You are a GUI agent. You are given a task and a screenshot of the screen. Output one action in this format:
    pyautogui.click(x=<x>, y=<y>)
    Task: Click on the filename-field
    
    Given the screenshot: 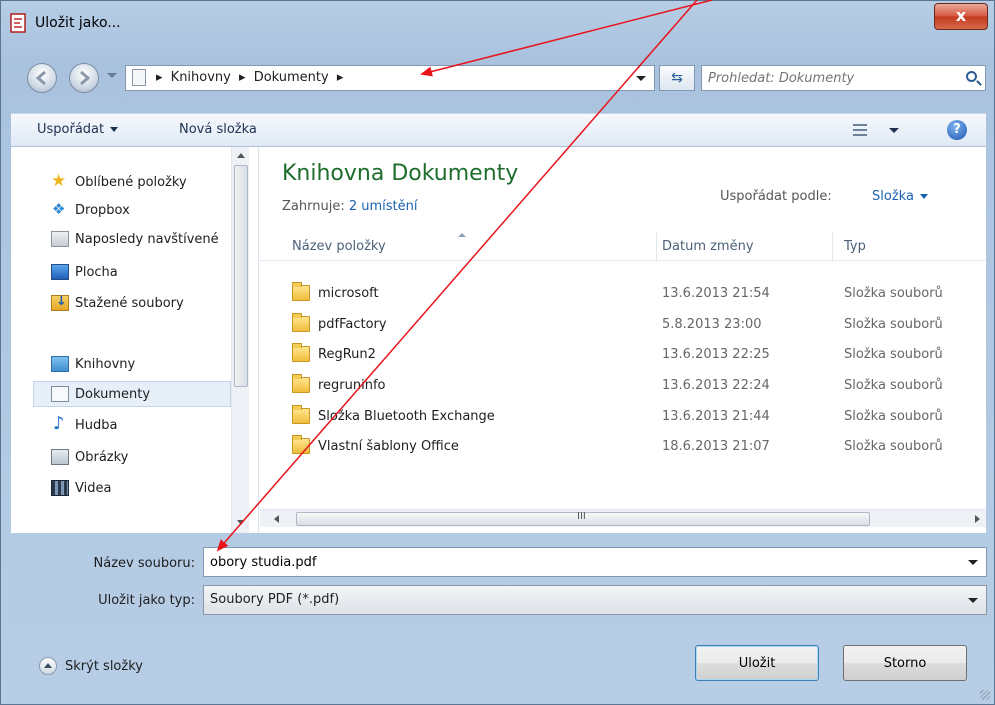 What is the action you would take?
    pyautogui.click(x=580, y=562)
    